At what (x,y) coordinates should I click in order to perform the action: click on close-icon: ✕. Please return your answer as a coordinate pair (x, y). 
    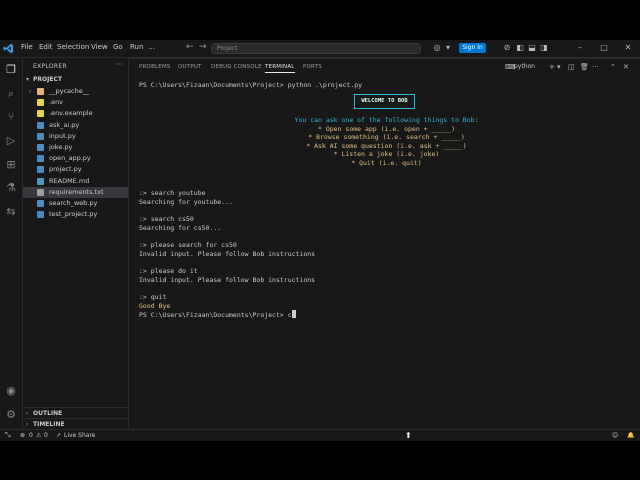
    Looking at the image, I should click on (628, 48).